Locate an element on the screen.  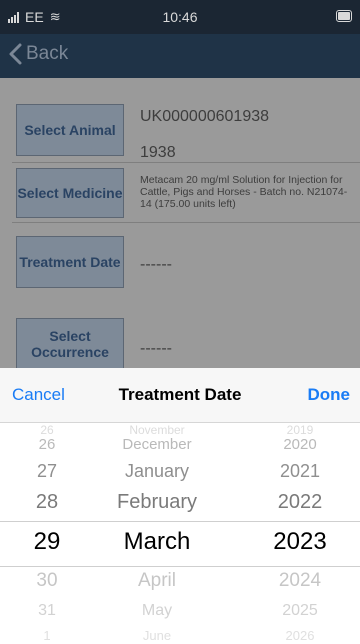
select-animal-button: Select Animal is located at coordinates (70, 130).